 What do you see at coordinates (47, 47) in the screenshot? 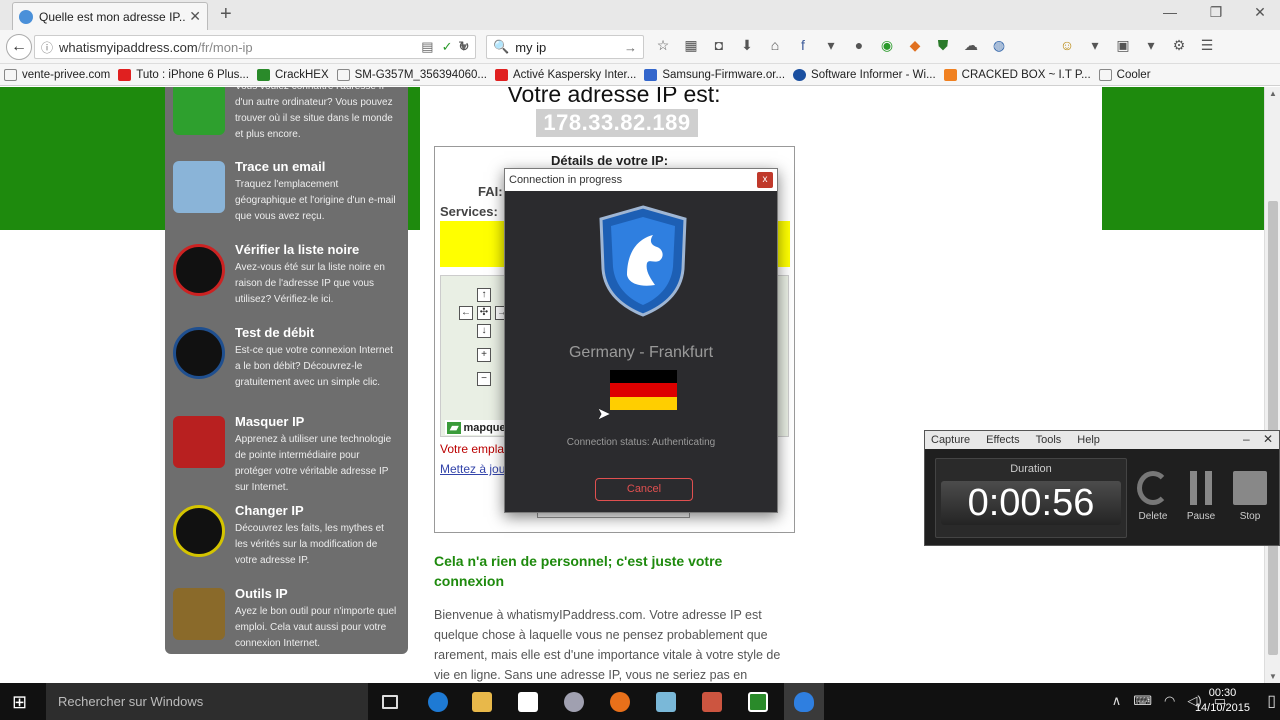
I see `info-icon: ⓘ` at bounding box center [47, 47].